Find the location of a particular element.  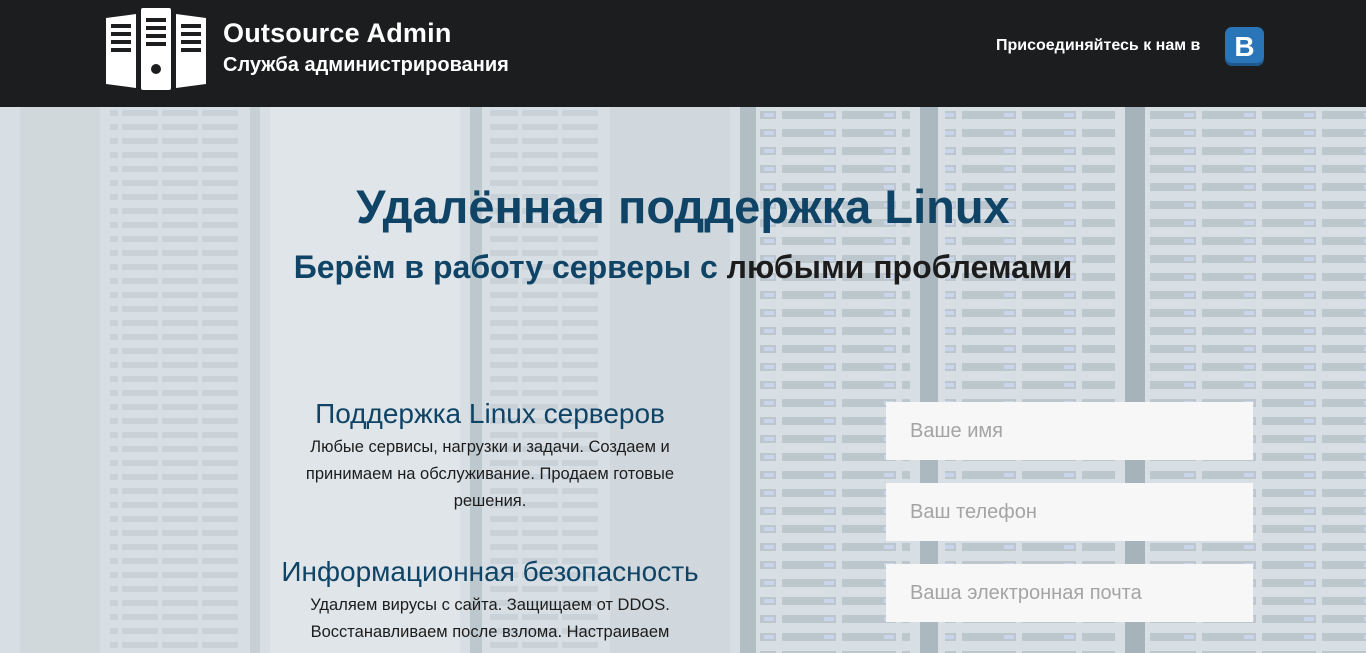

email-input is located at coordinates (1069, 593).